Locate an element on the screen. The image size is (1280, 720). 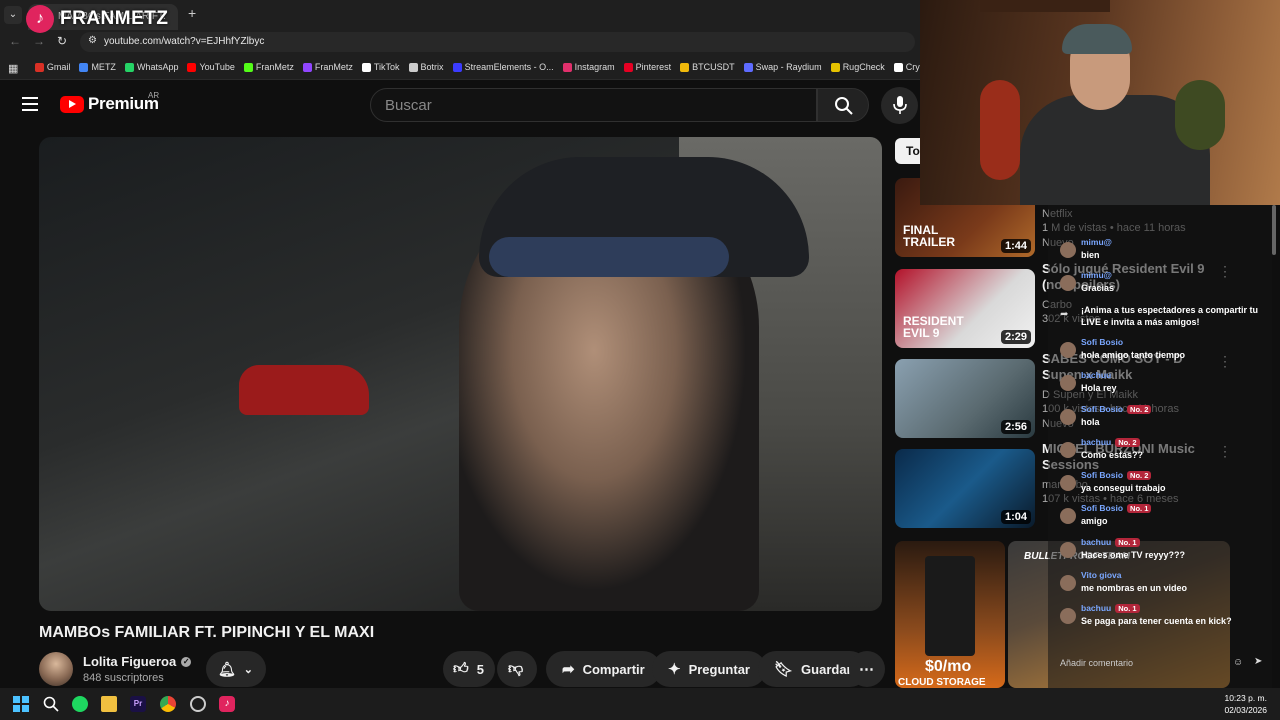
bookmark-label: FranMetz is located at coordinates (333, 67).